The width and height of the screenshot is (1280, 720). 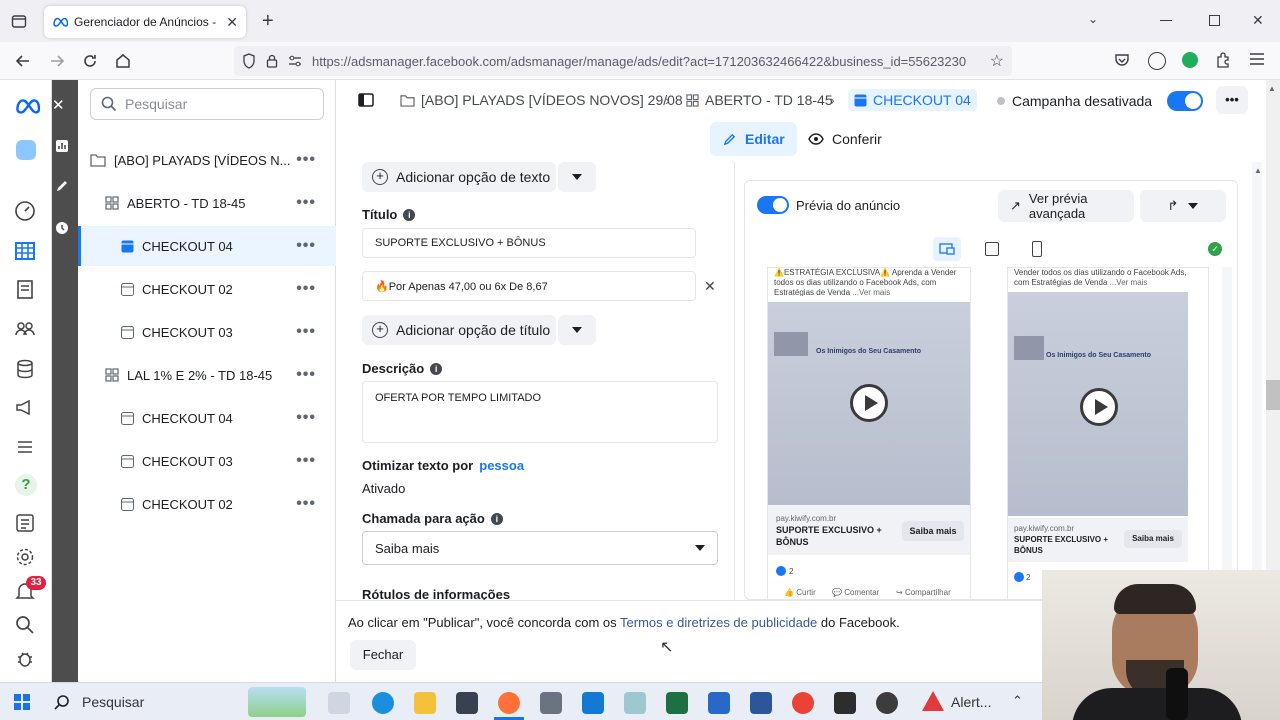 What do you see at coordinates (1037, 249) in the screenshot?
I see `placement-story-icon` at bounding box center [1037, 249].